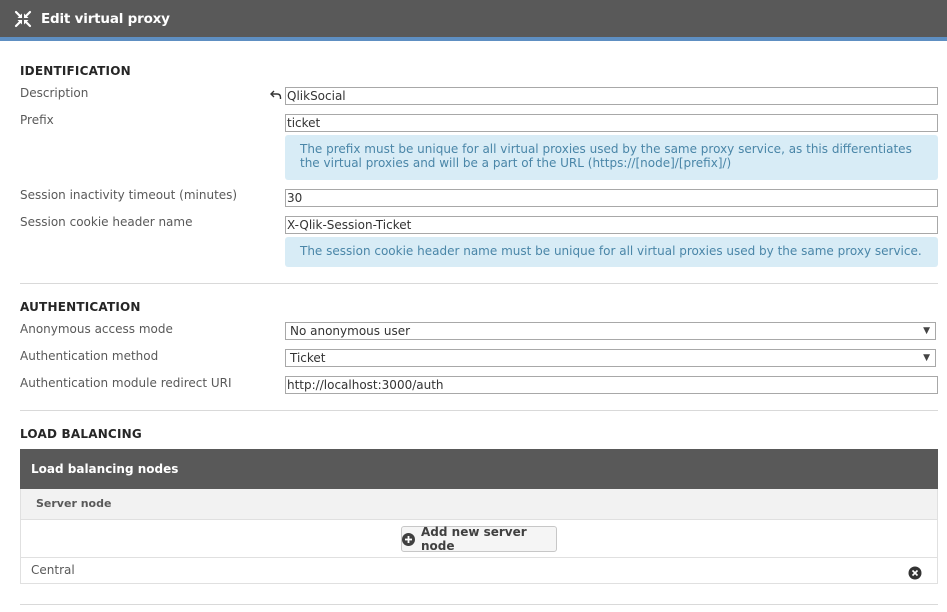  I want to click on auth-method-value: Ticket, so click(308, 358).